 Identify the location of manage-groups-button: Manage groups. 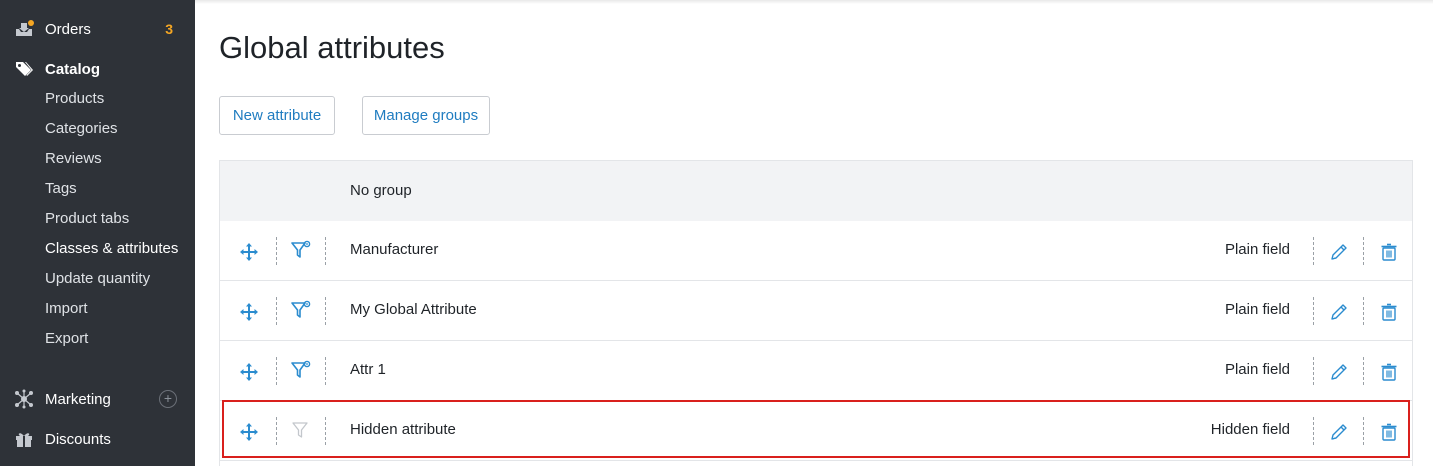
(426, 115).